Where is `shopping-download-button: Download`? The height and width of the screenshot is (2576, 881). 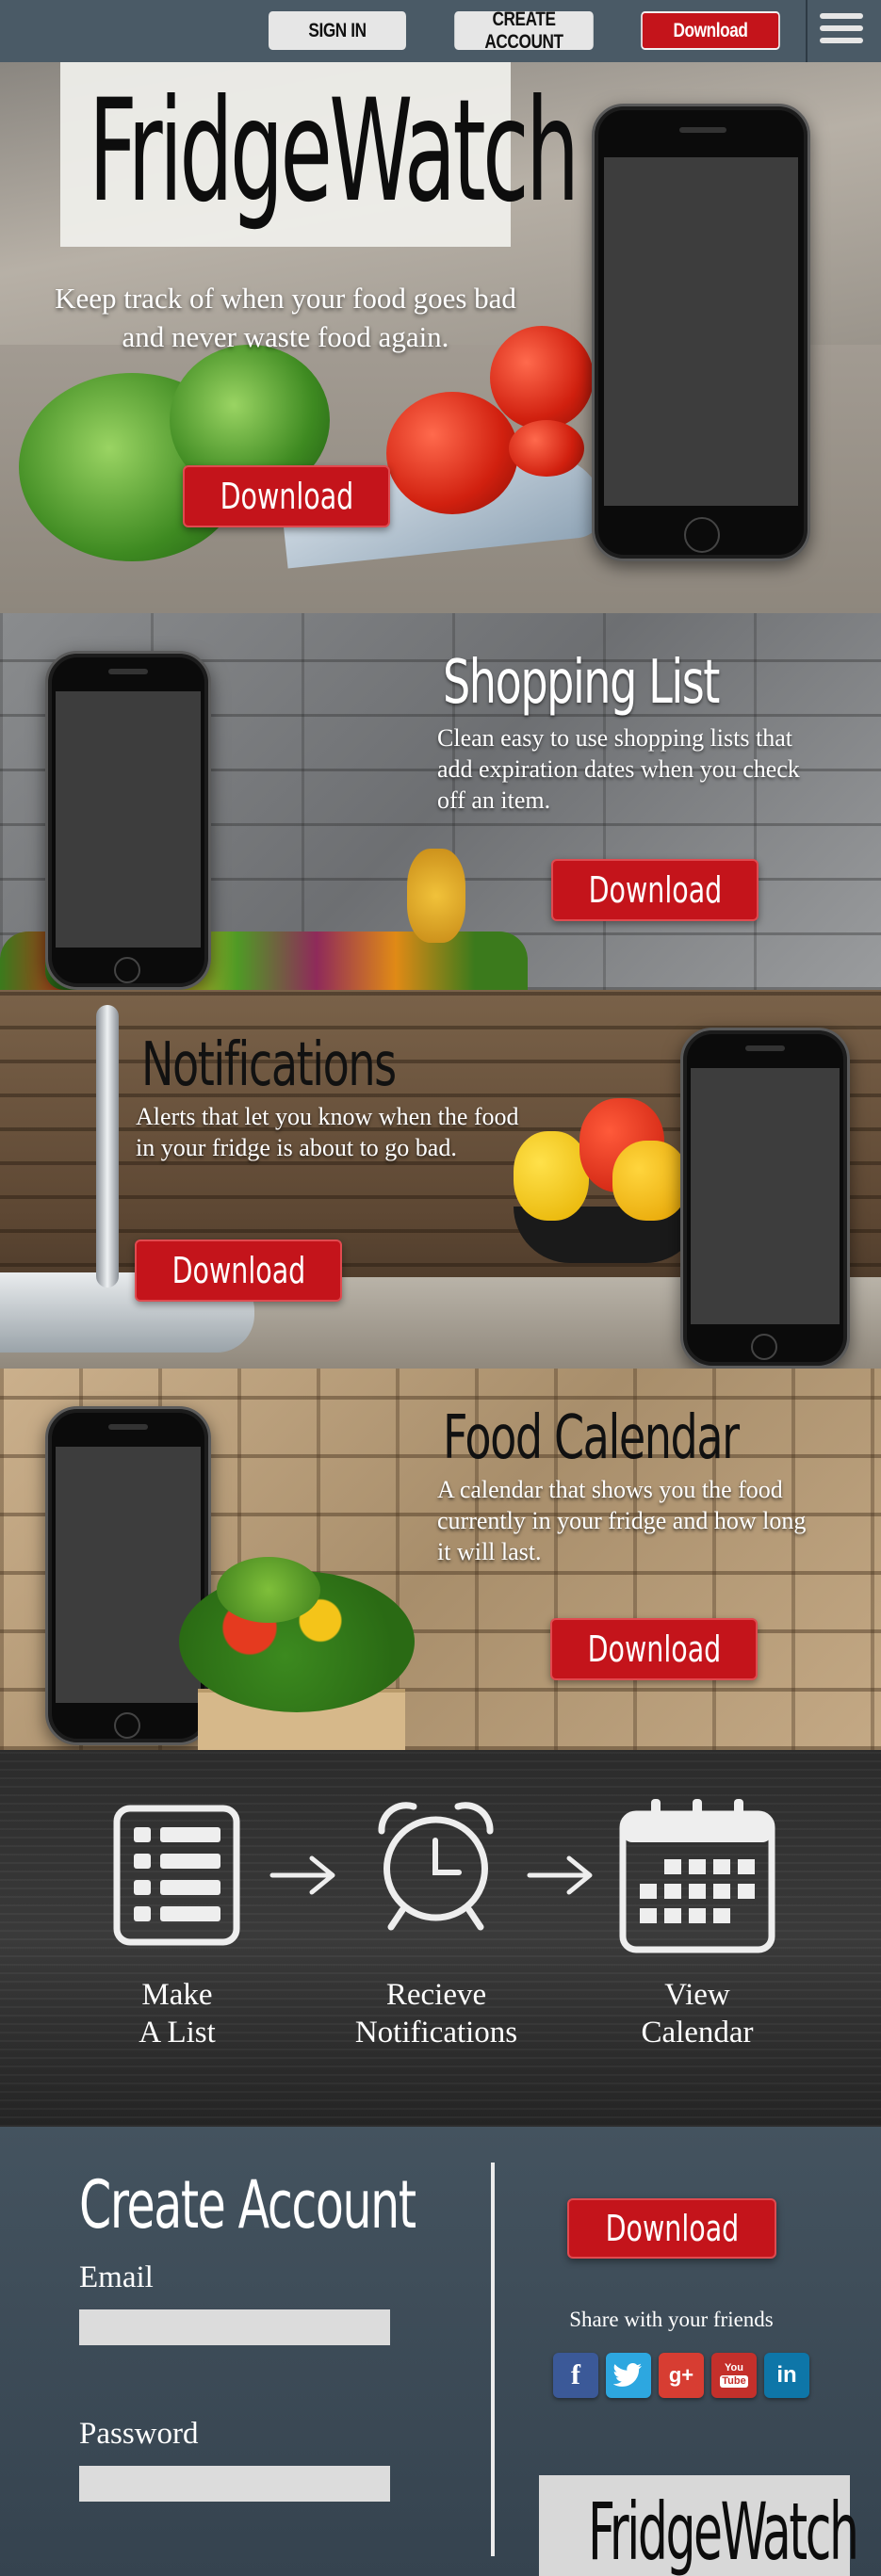
shopping-download-button: Download is located at coordinates (655, 890).